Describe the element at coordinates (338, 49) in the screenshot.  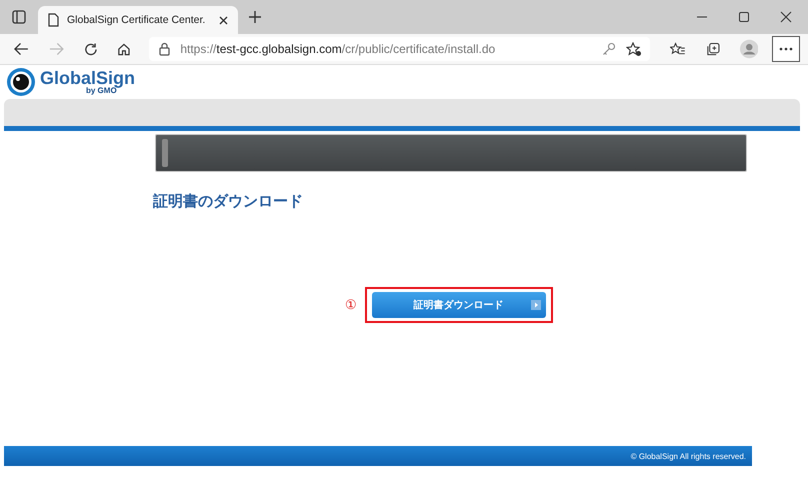
I see `url-text: https://test-gcc.globalsign.com/cr/public/certificate/install.do` at that location.